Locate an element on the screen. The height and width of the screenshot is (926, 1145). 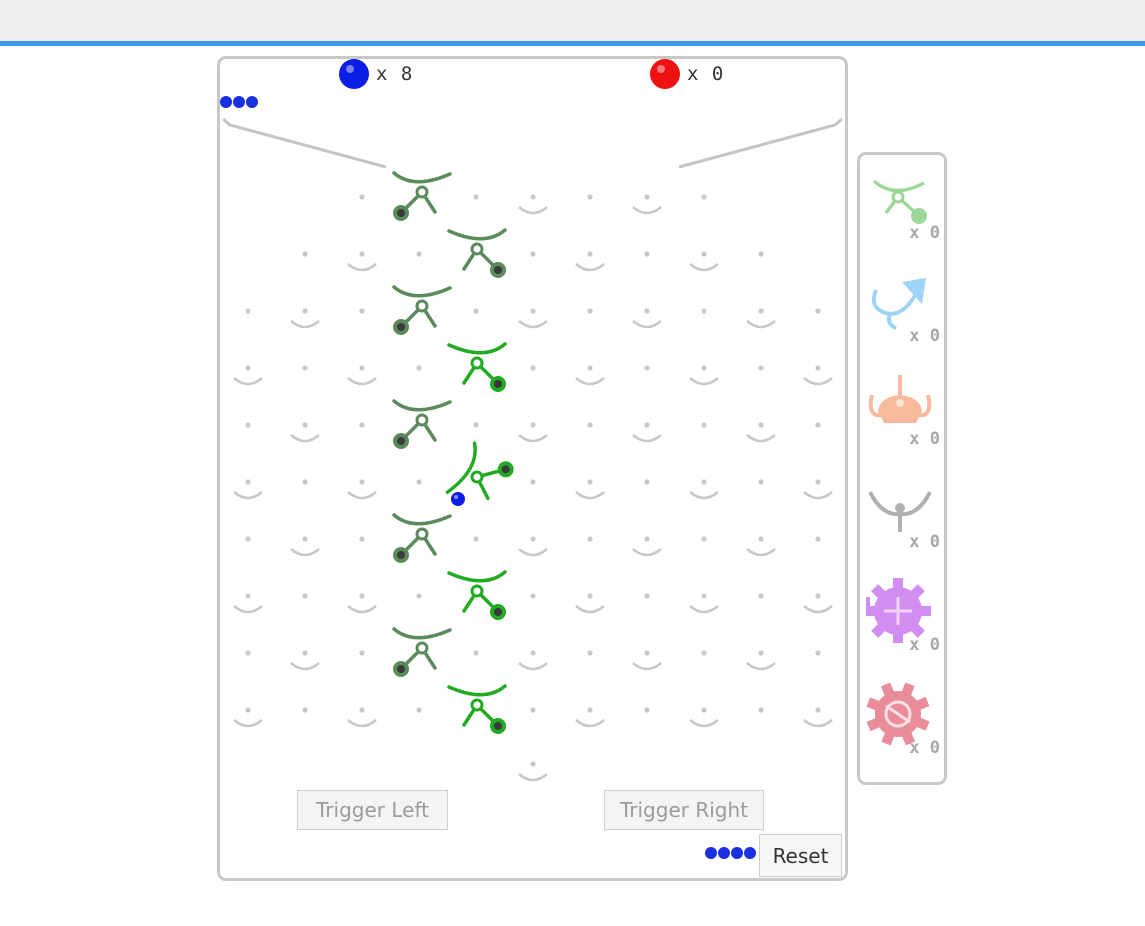
palette-item-interceptor: x 0 is located at coordinates (902, 415).